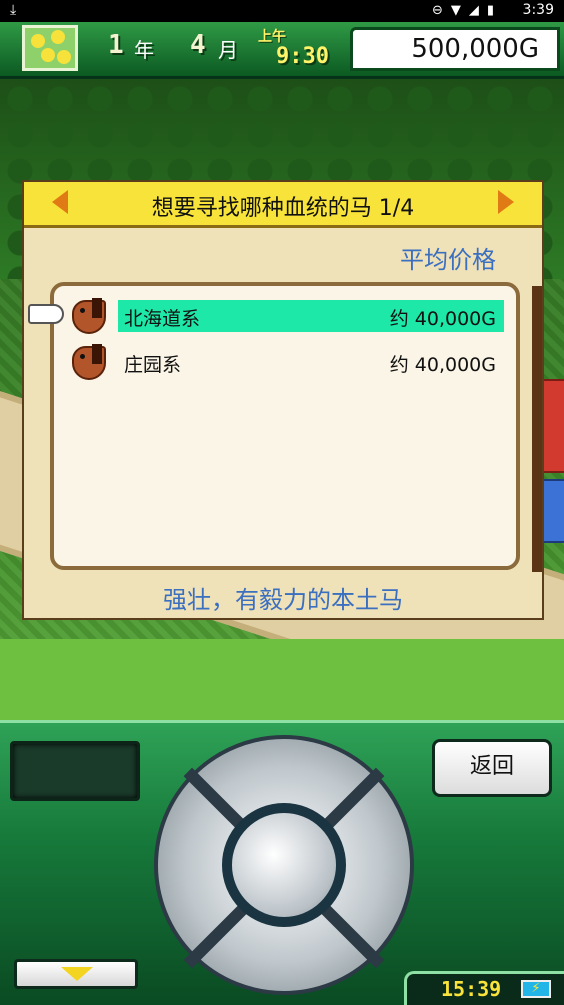 The height and width of the screenshot is (1005, 564). What do you see at coordinates (282, 679) in the screenshot?
I see `lawn-area` at bounding box center [282, 679].